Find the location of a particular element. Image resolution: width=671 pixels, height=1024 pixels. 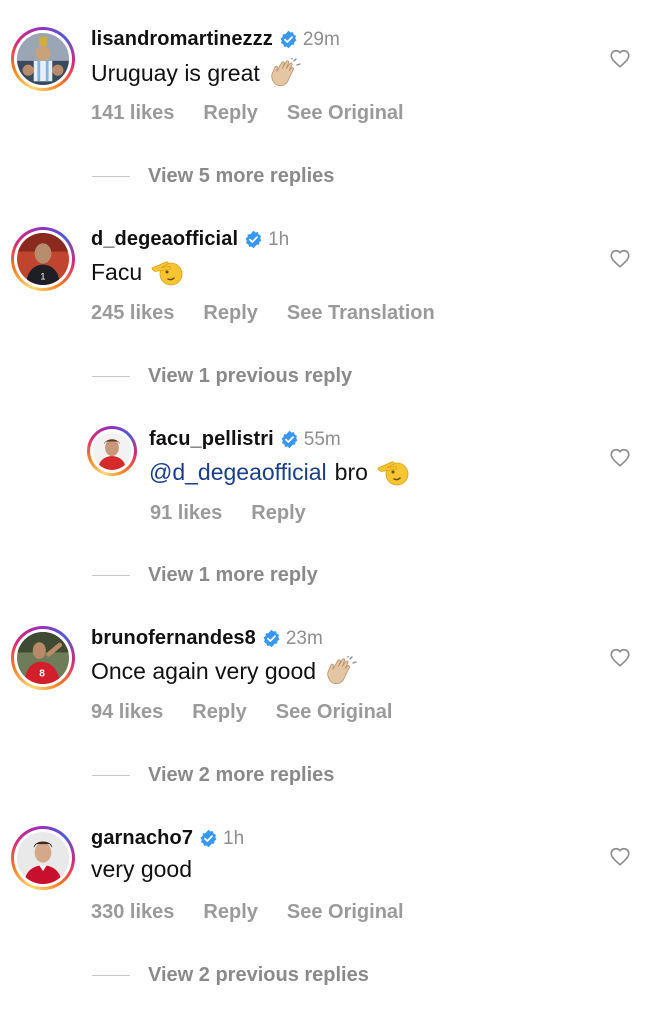

view-replies-button: View 5 more replies is located at coordinates (213, 176).